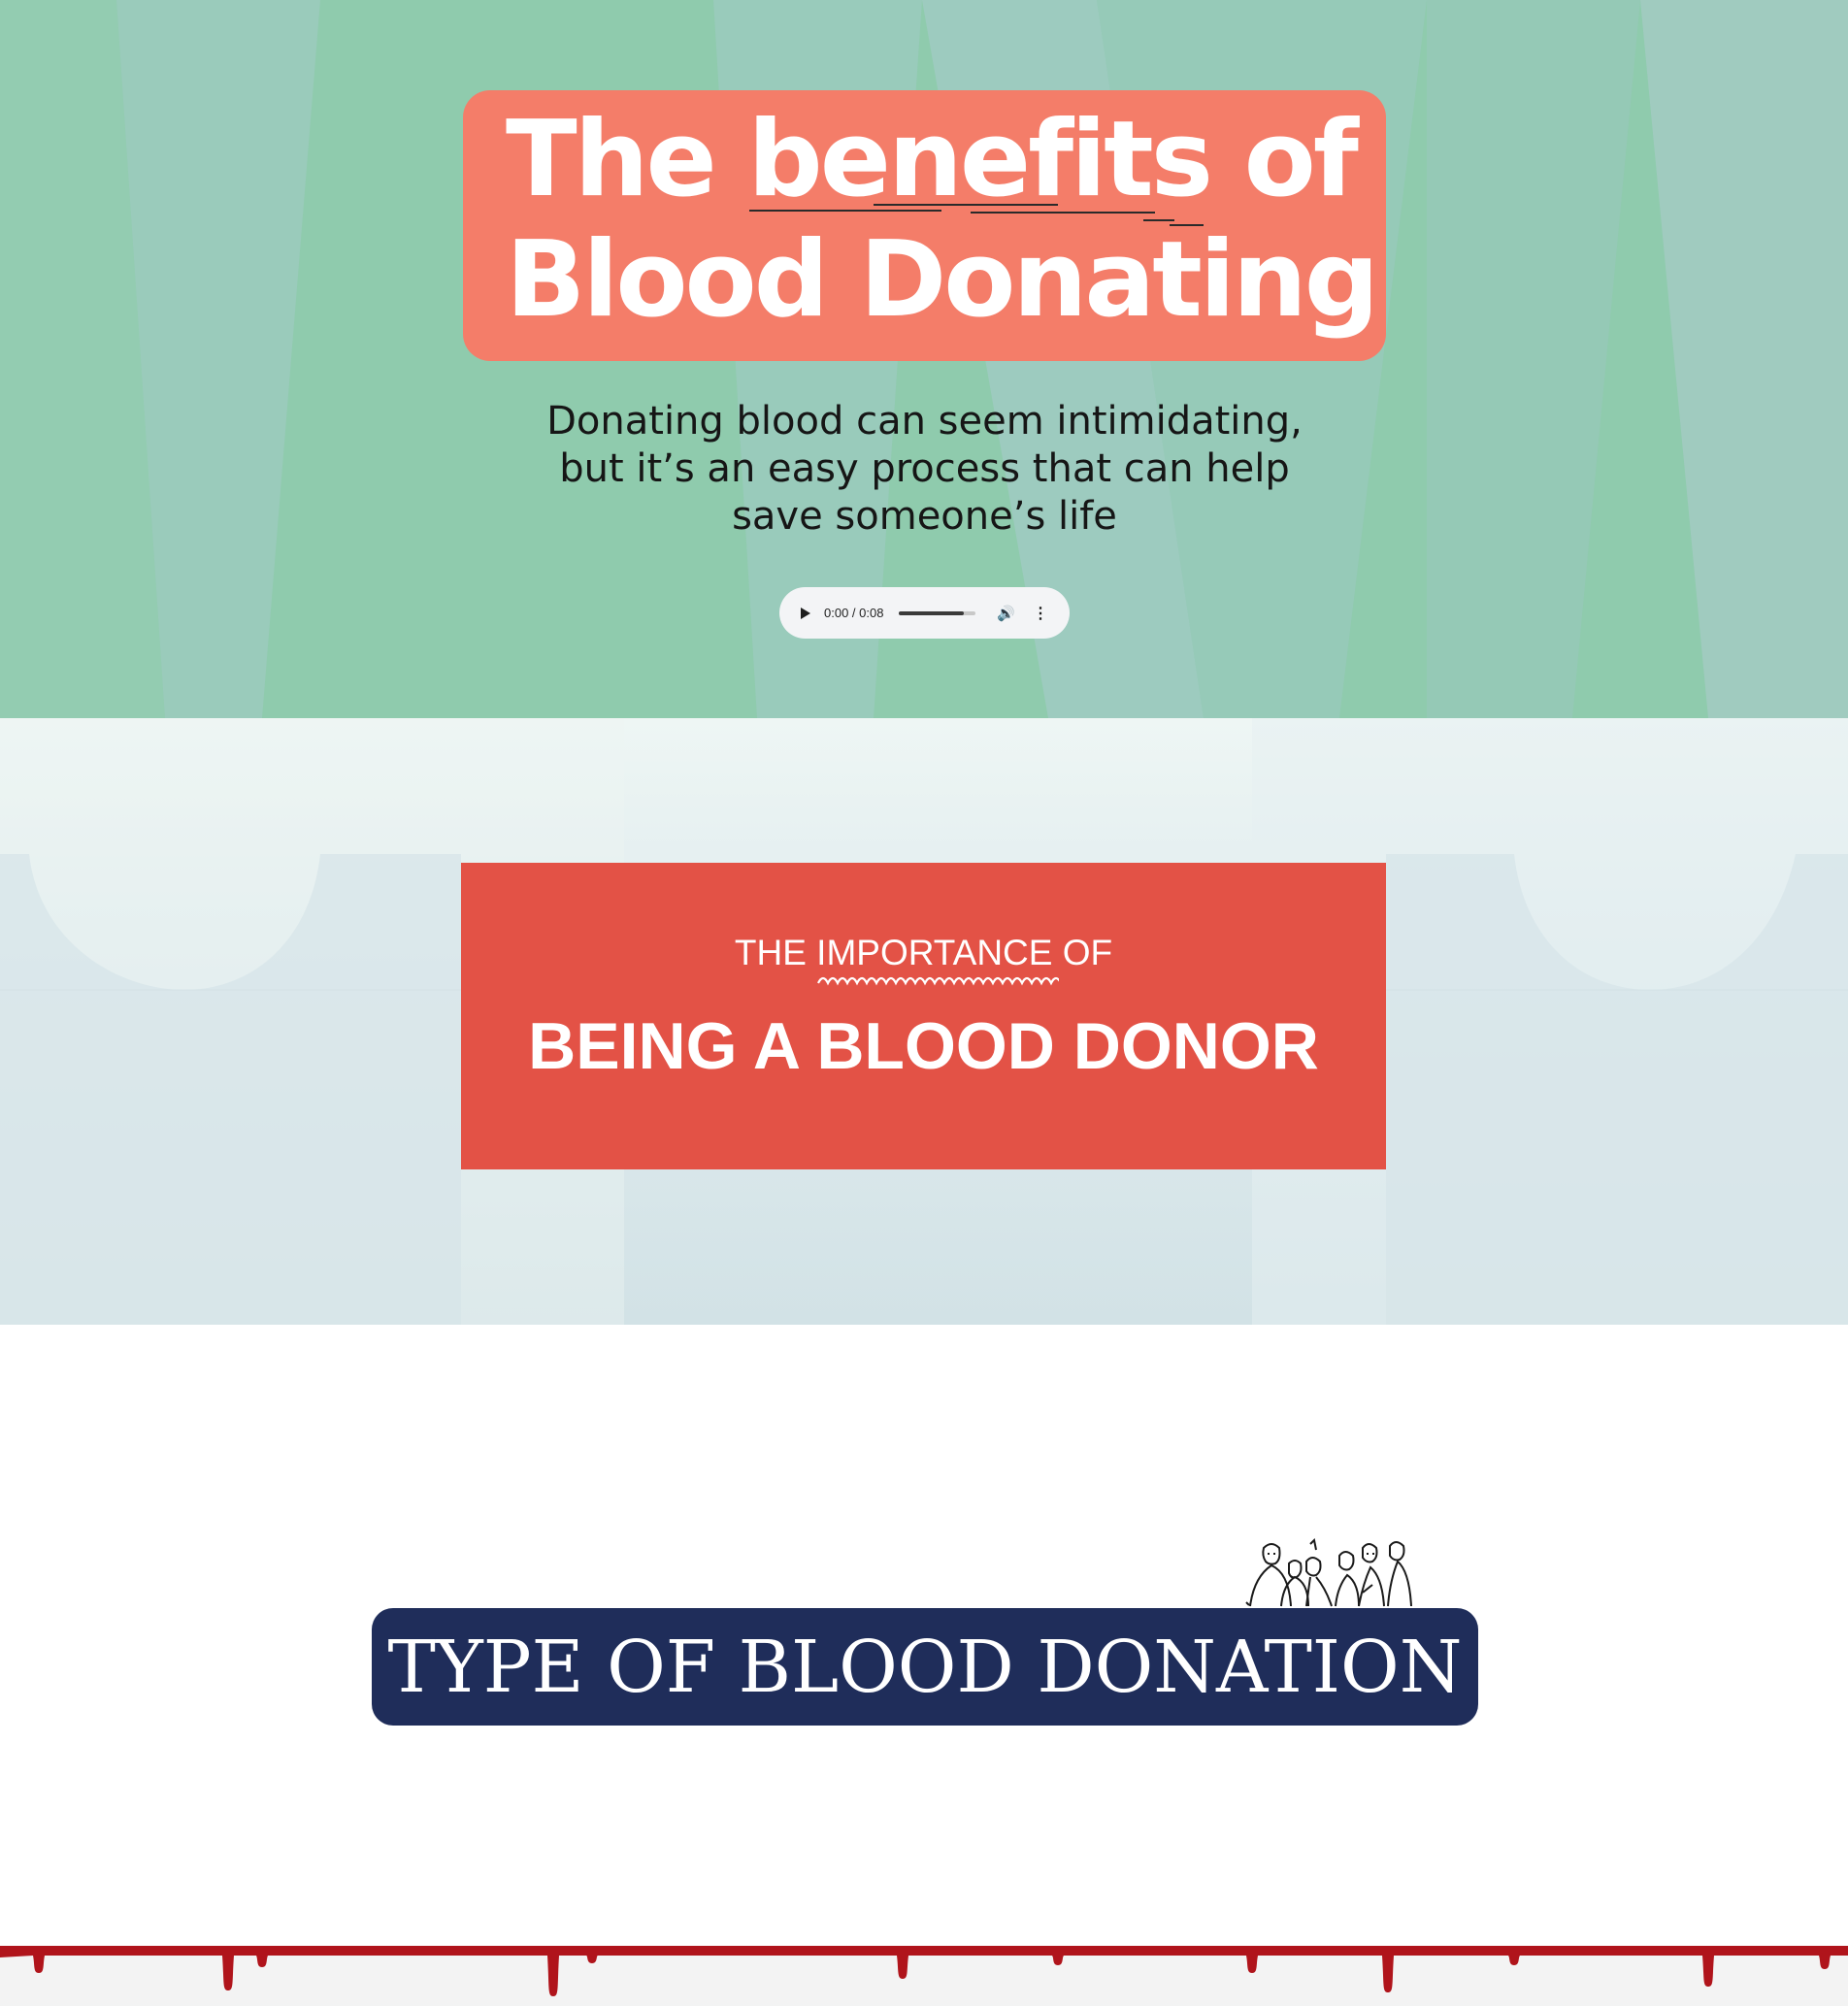 The height and width of the screenshot is (2006, 1848). What do you see at coordinates (924, 421) in the screenshot?
I see `subtitle-line-1: Donating blood can seem intimidating,` at bounding box center [924, 421].